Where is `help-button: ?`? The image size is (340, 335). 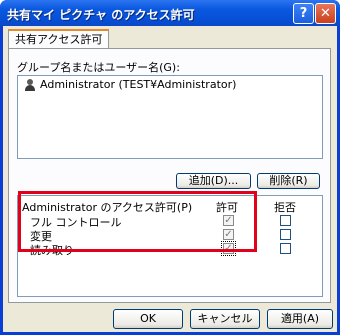
help-button: ? is located at coordinates (303, 13).